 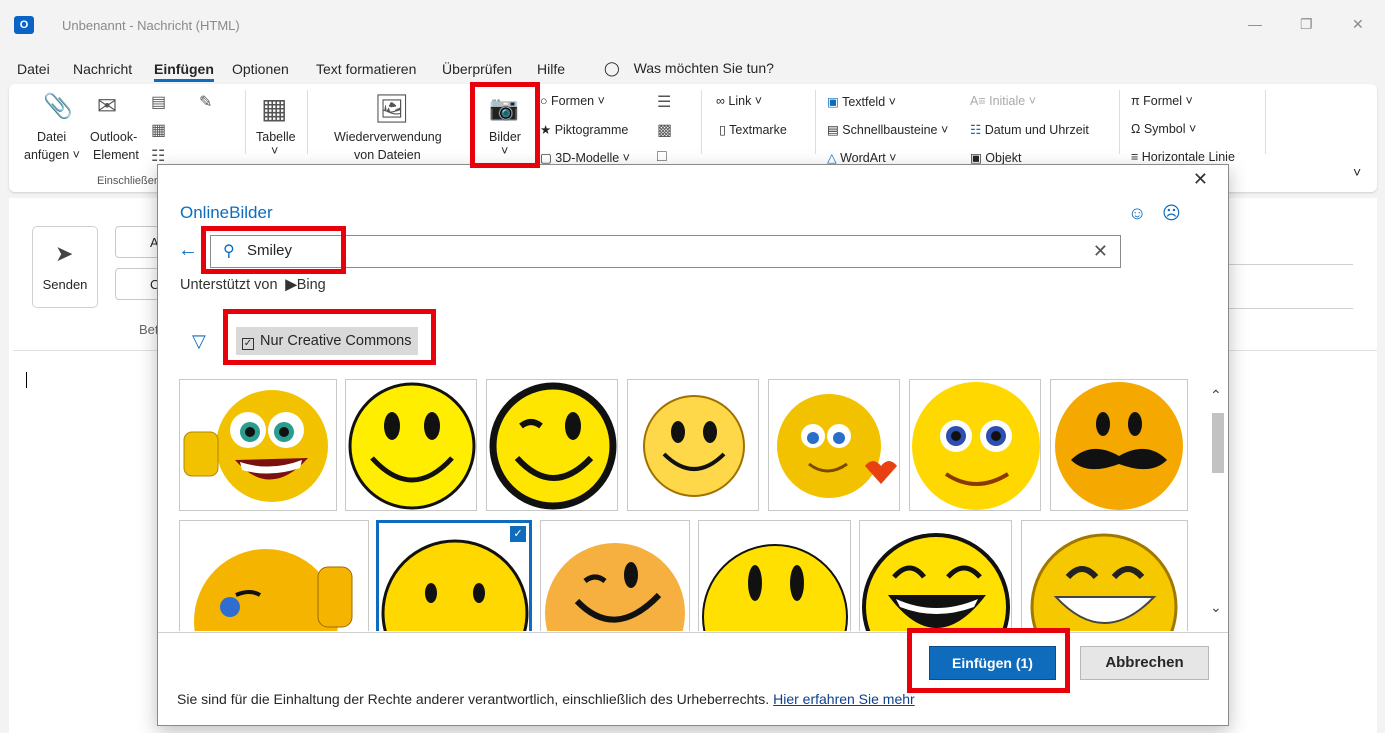 I want to click on link-label: Link ˅, so click(x=745, y=101).